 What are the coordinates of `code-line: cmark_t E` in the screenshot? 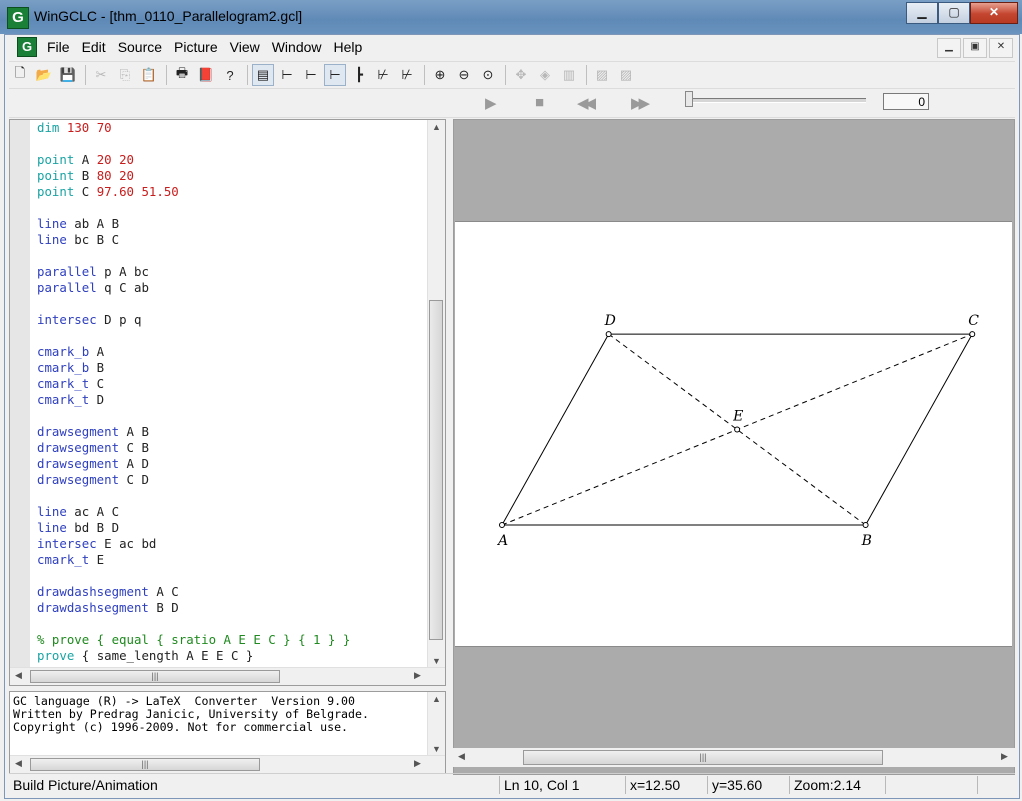 It's located at (193, 560).